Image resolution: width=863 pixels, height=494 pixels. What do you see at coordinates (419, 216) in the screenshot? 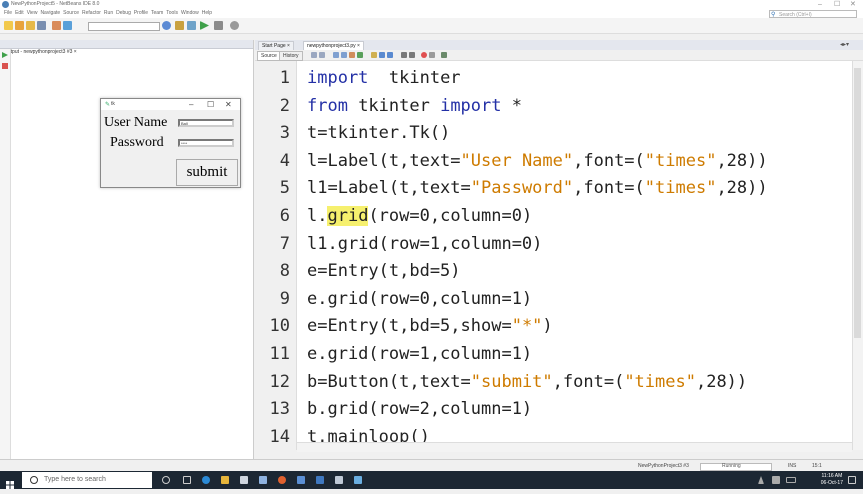
I see `code-line: l.grid(row=0,column=0)` at bounding box center [419, 216].